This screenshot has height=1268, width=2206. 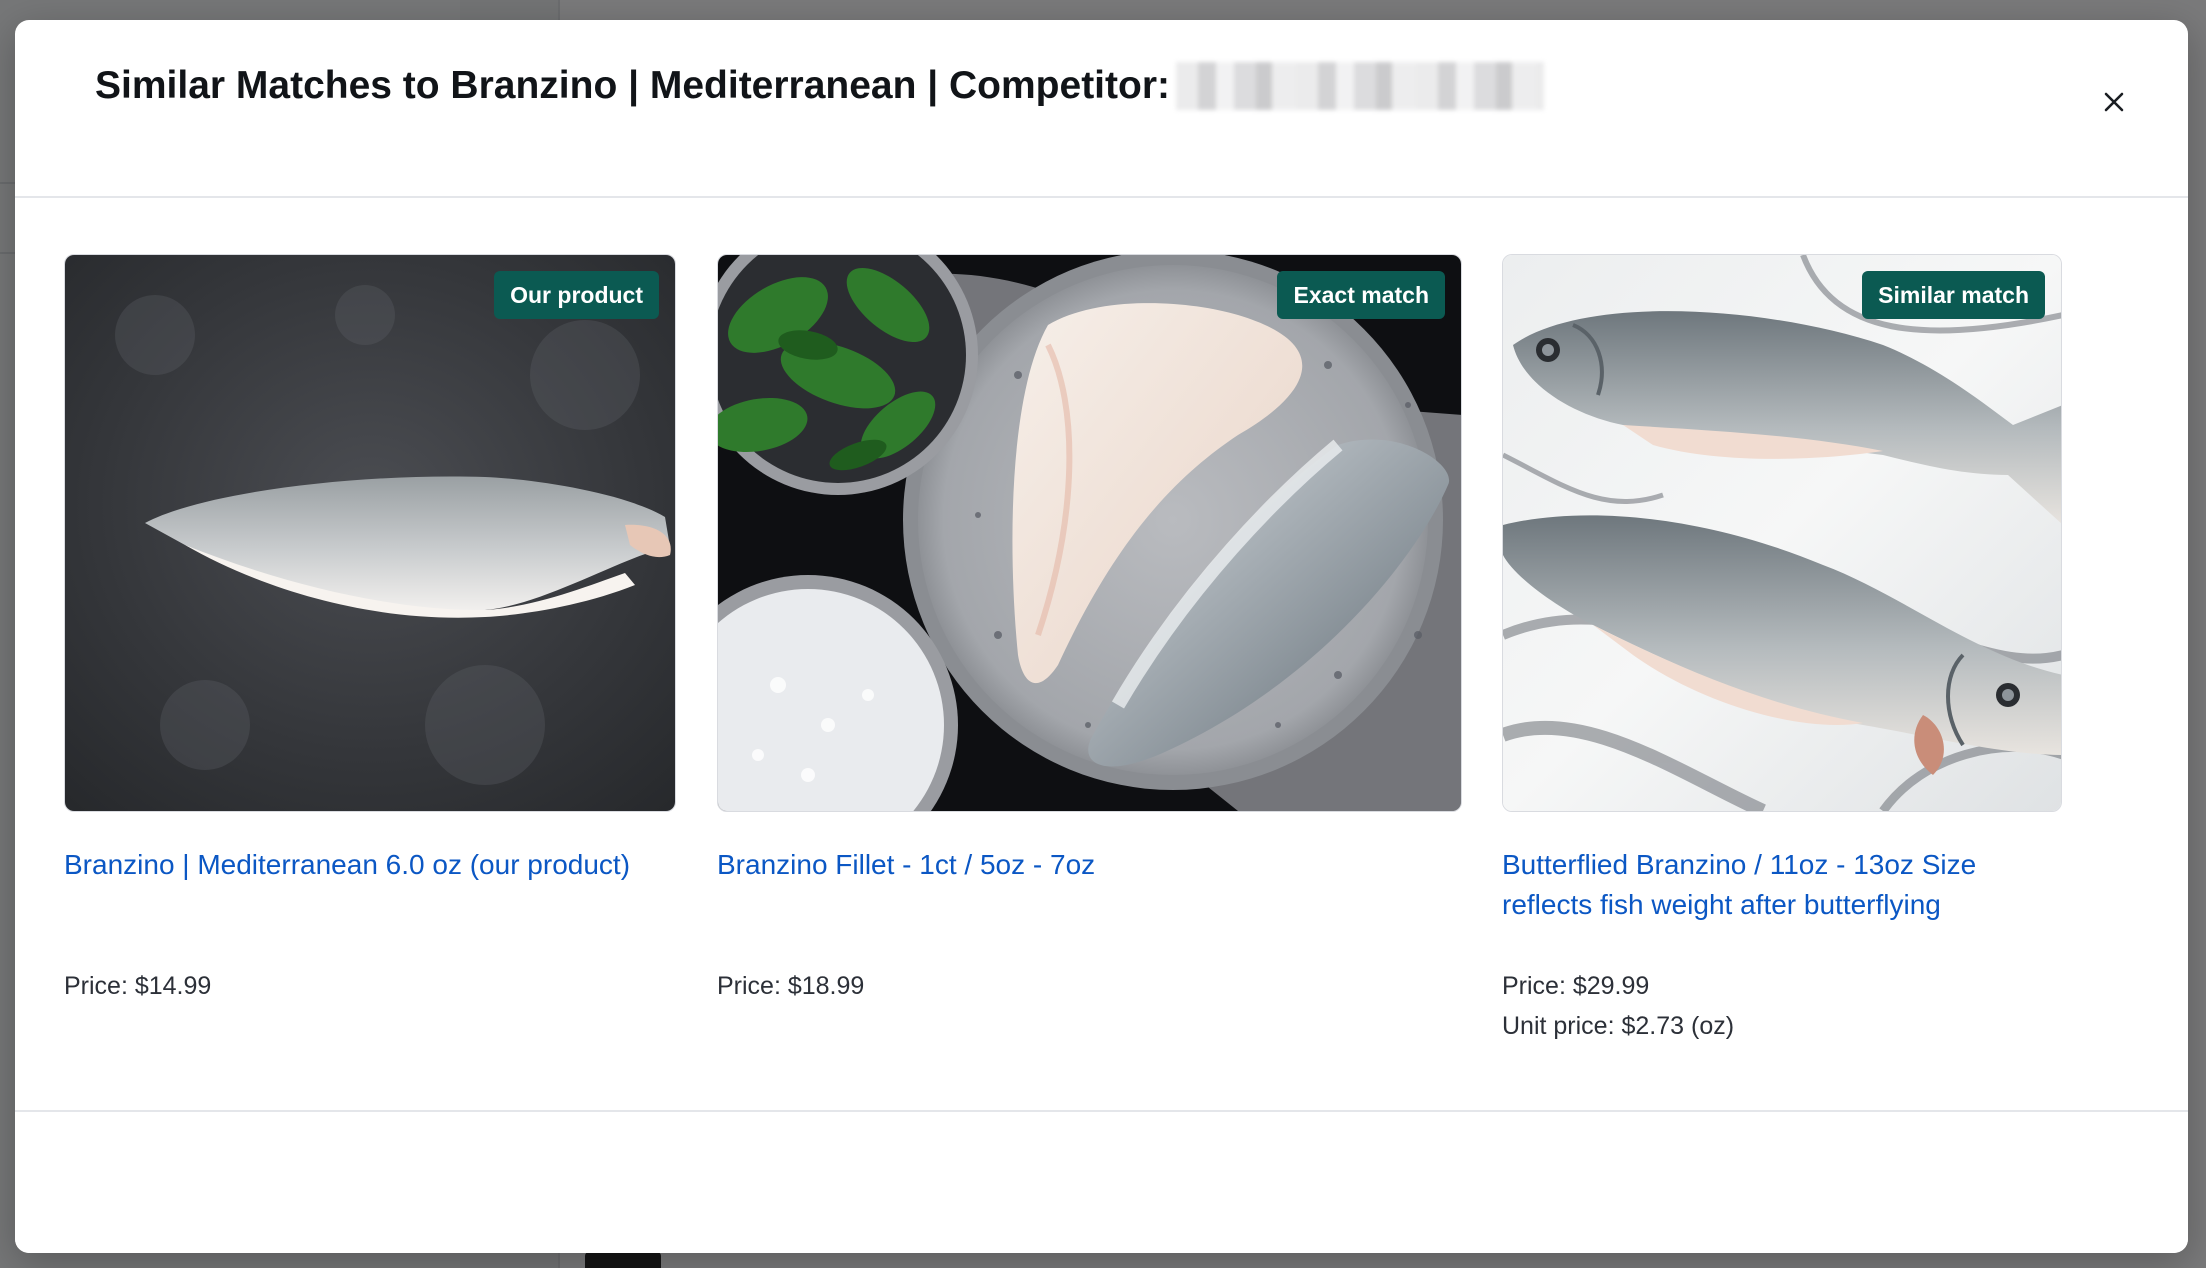 What do you see at coordinates (1953, 295) in the screenshot?
I see `badge-similar-match: Similar match` at bounding box center [1953, 295].